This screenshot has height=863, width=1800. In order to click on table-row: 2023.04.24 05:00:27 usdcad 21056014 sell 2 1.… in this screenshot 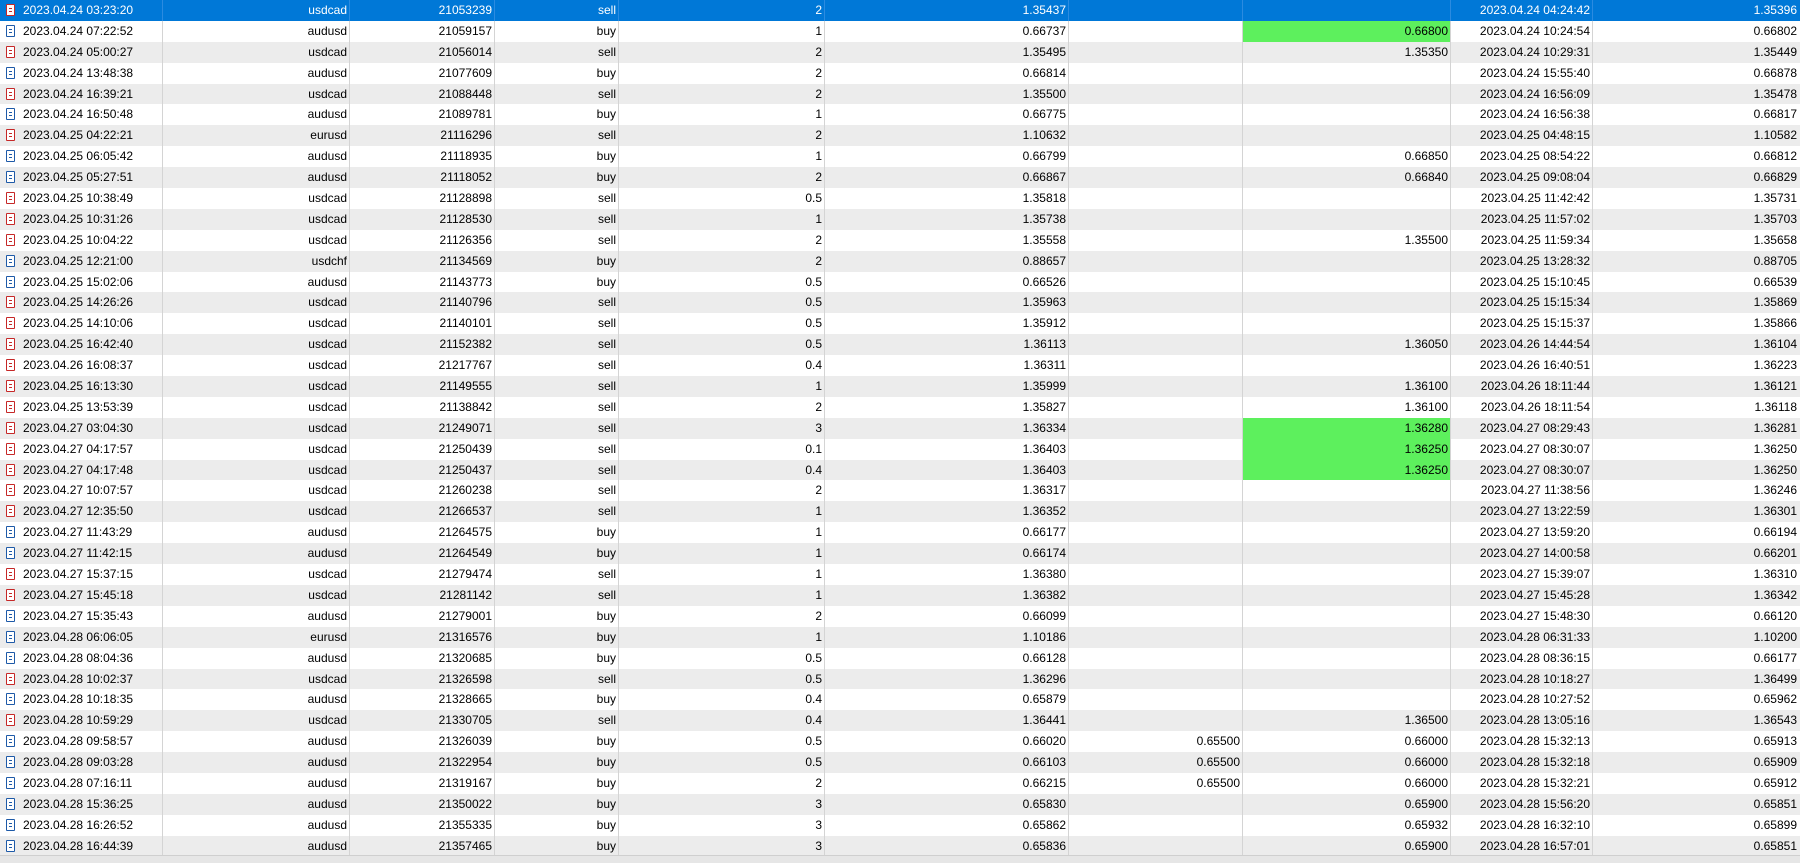, I will do `click(900, 52)`.